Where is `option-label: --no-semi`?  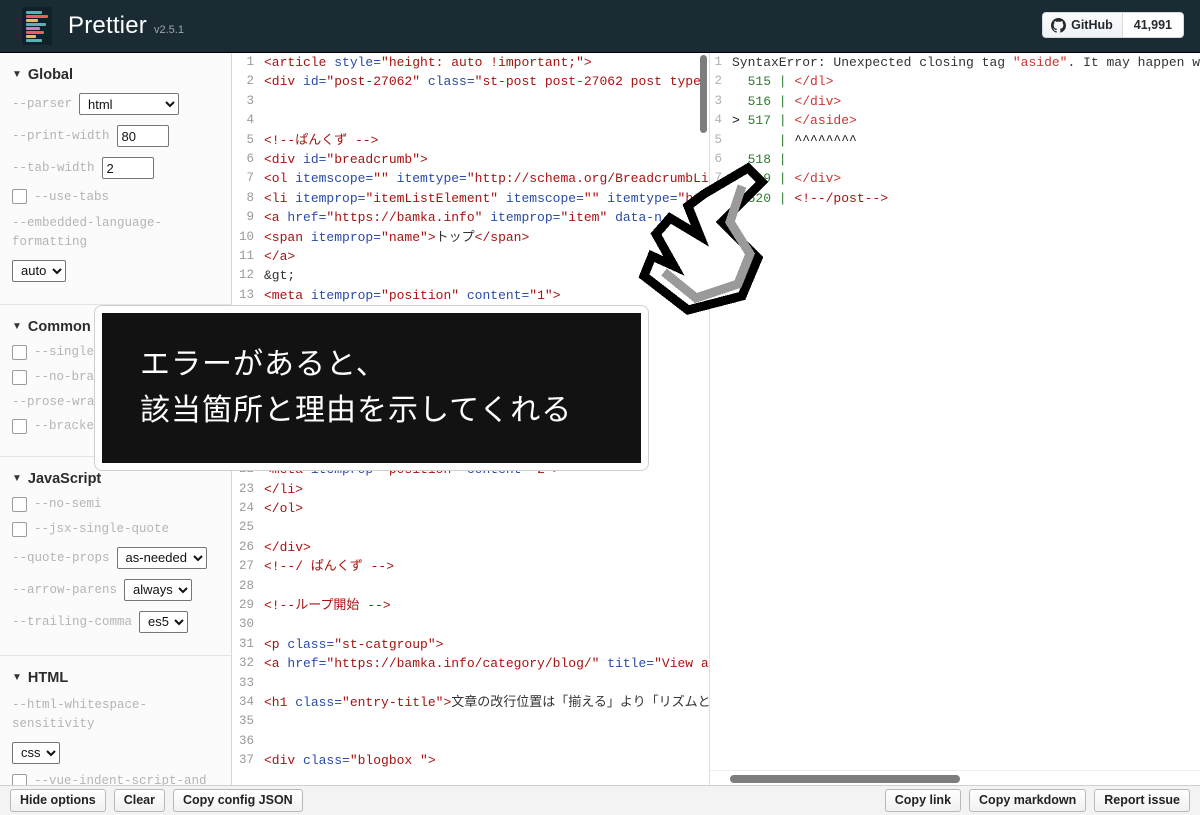 option-label: --no-semi is located at coordinates (68, 504).